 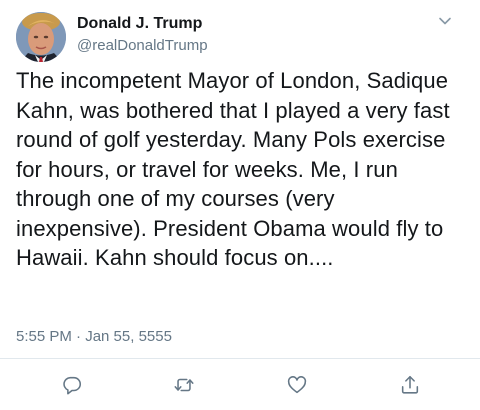 I want to click on share-button, so click(x=410, y=385).